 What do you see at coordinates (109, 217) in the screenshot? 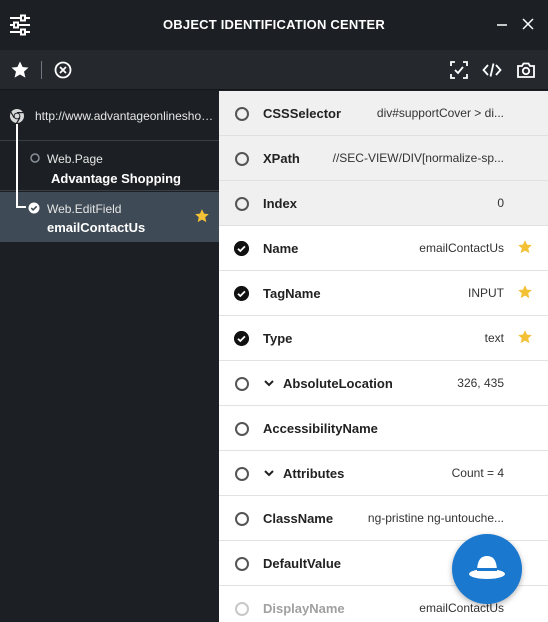
I see `tree-item-edit-field: Web.EditField emailContactUs` at bounding box center [109, 217].